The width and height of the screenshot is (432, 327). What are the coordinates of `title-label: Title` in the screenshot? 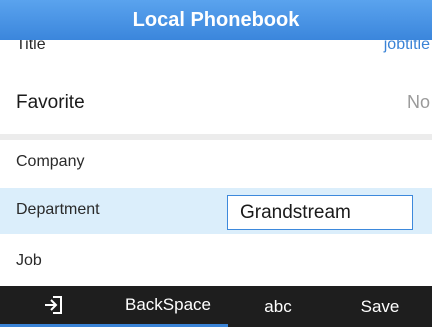 It's located at (31, 46).